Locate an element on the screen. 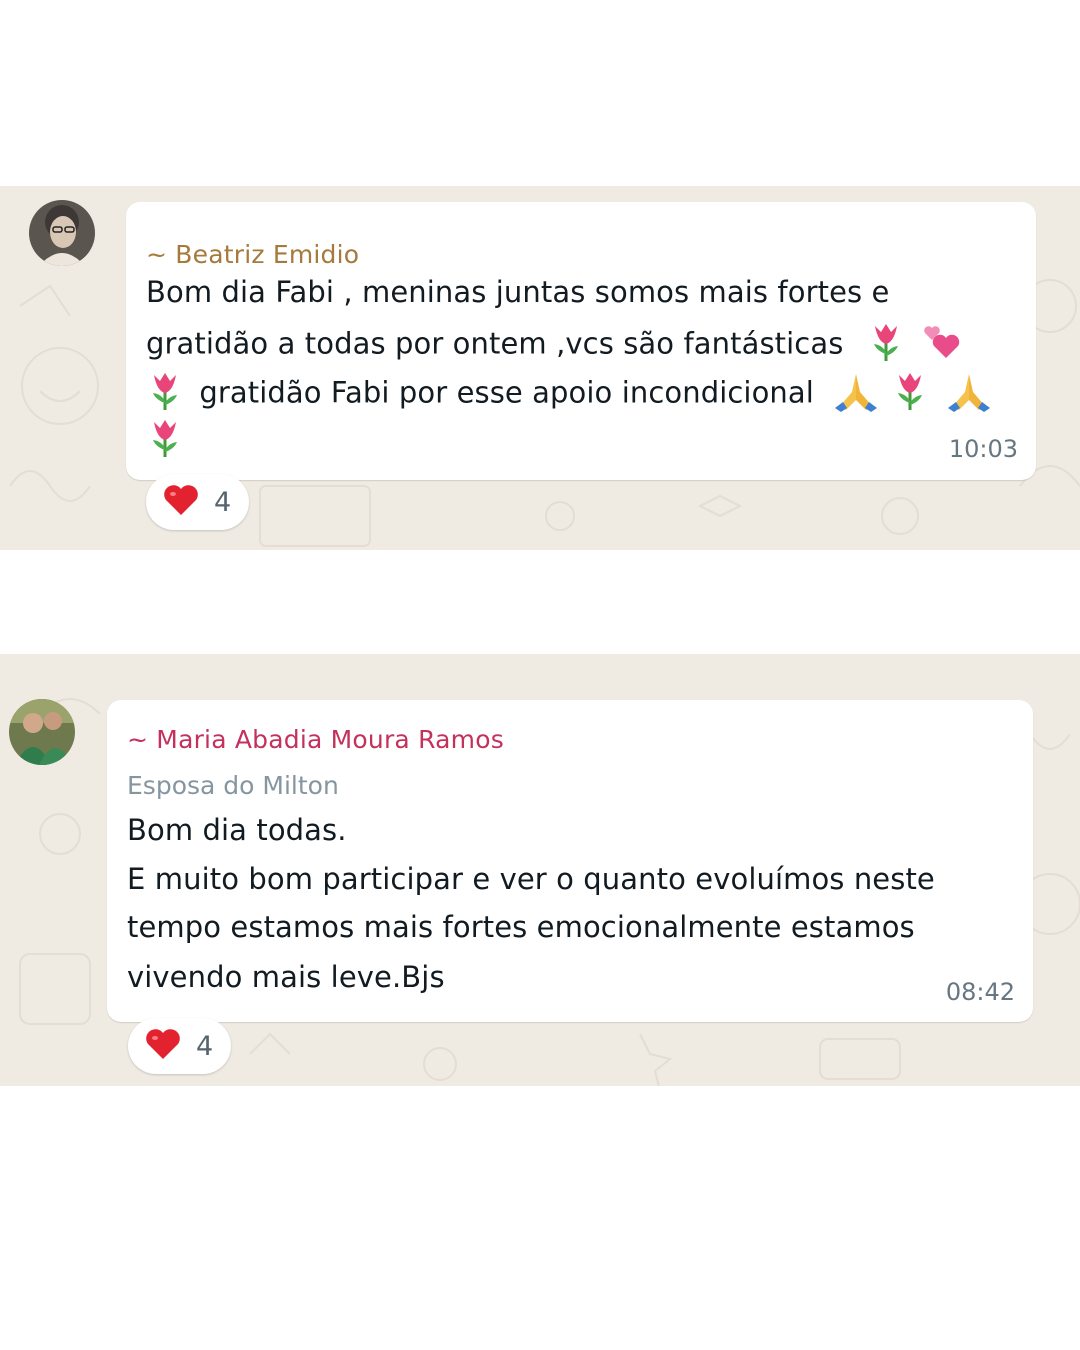 The height and width of the screenshot is (1350, 1080). revolving-hearts-icon is located at coordinates (943, 345).